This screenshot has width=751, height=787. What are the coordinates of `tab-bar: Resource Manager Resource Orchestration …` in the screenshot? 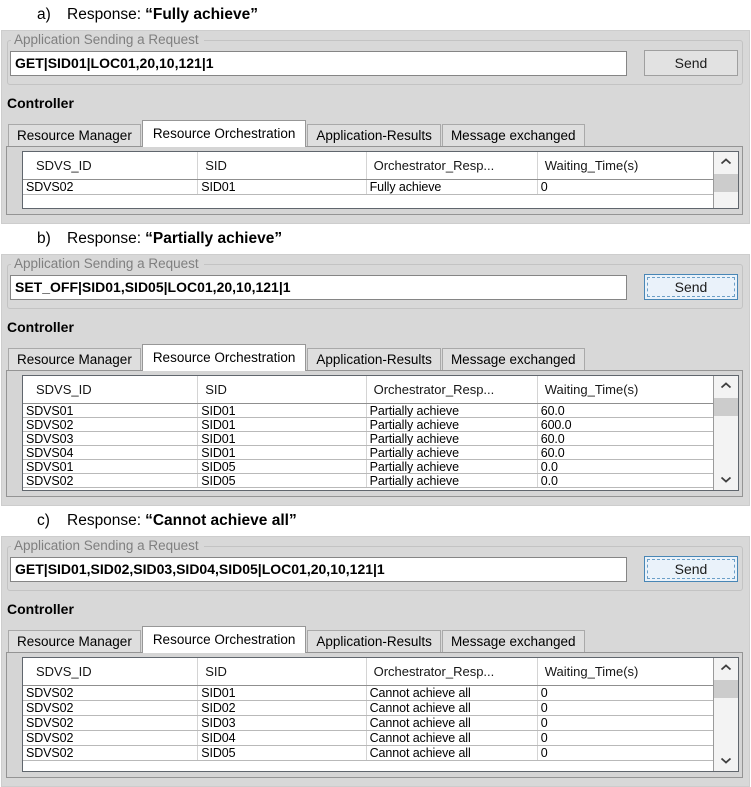 It's located at (374, 357).